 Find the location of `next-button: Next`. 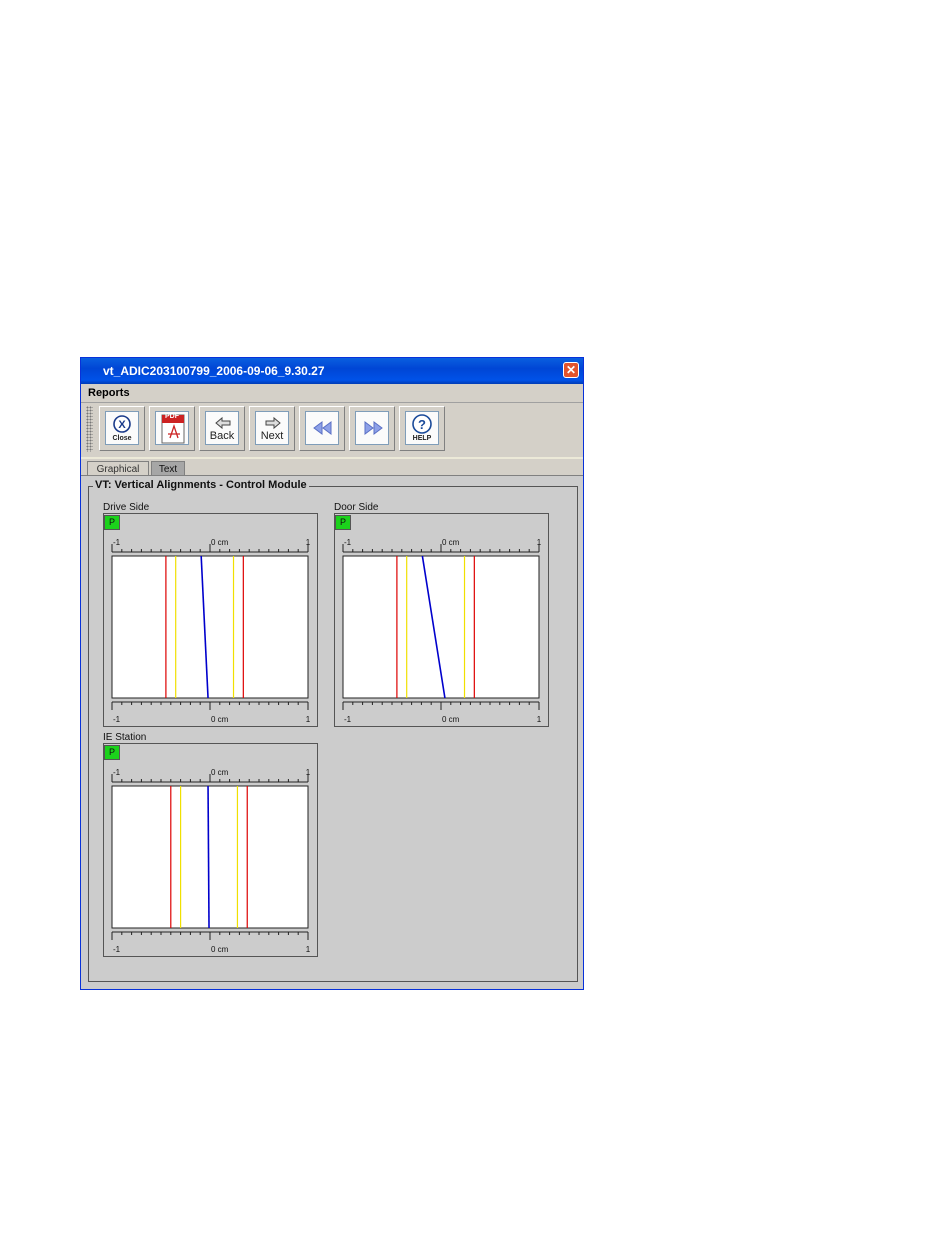

next-button: Next is located at coordinates (272, 428).